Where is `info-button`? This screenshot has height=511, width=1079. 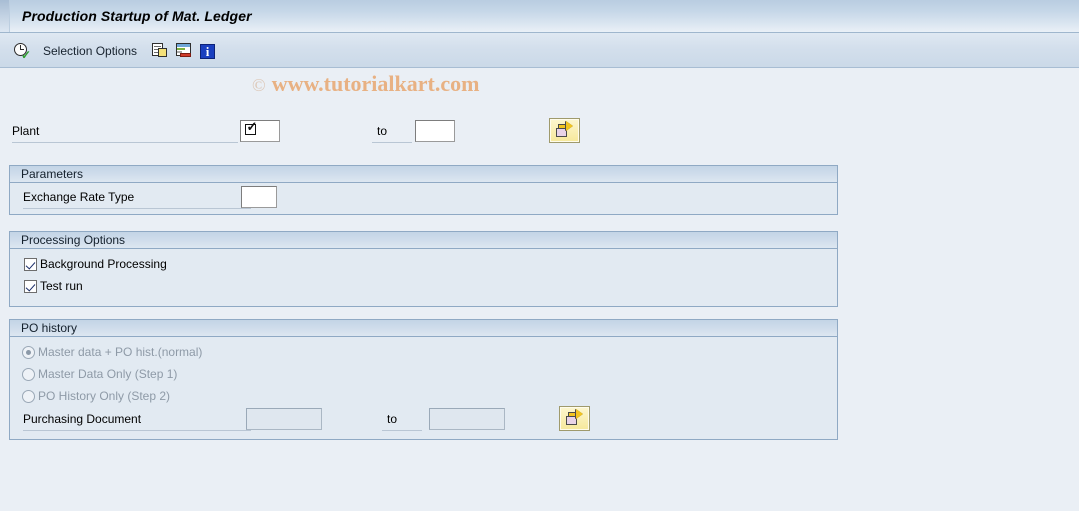 info-button is located at coordinates (207, 51).